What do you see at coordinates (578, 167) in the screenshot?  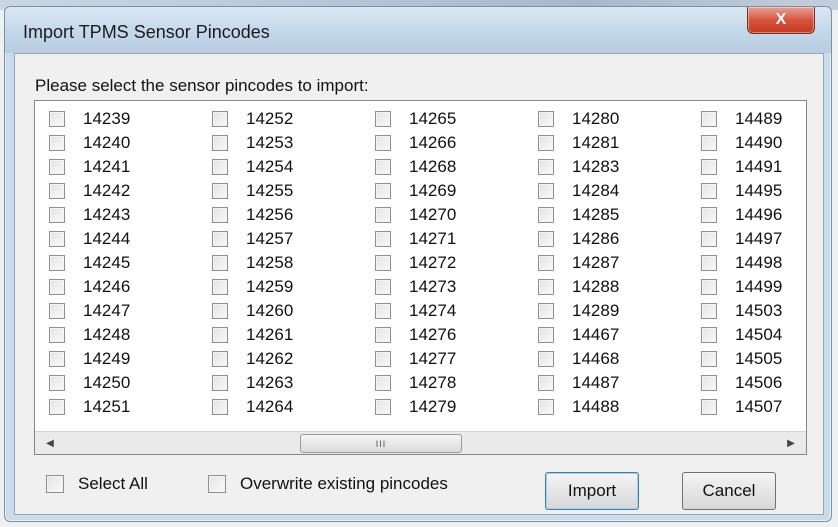 I see `pincode-item: 14283` at bounding box center [578, 167].